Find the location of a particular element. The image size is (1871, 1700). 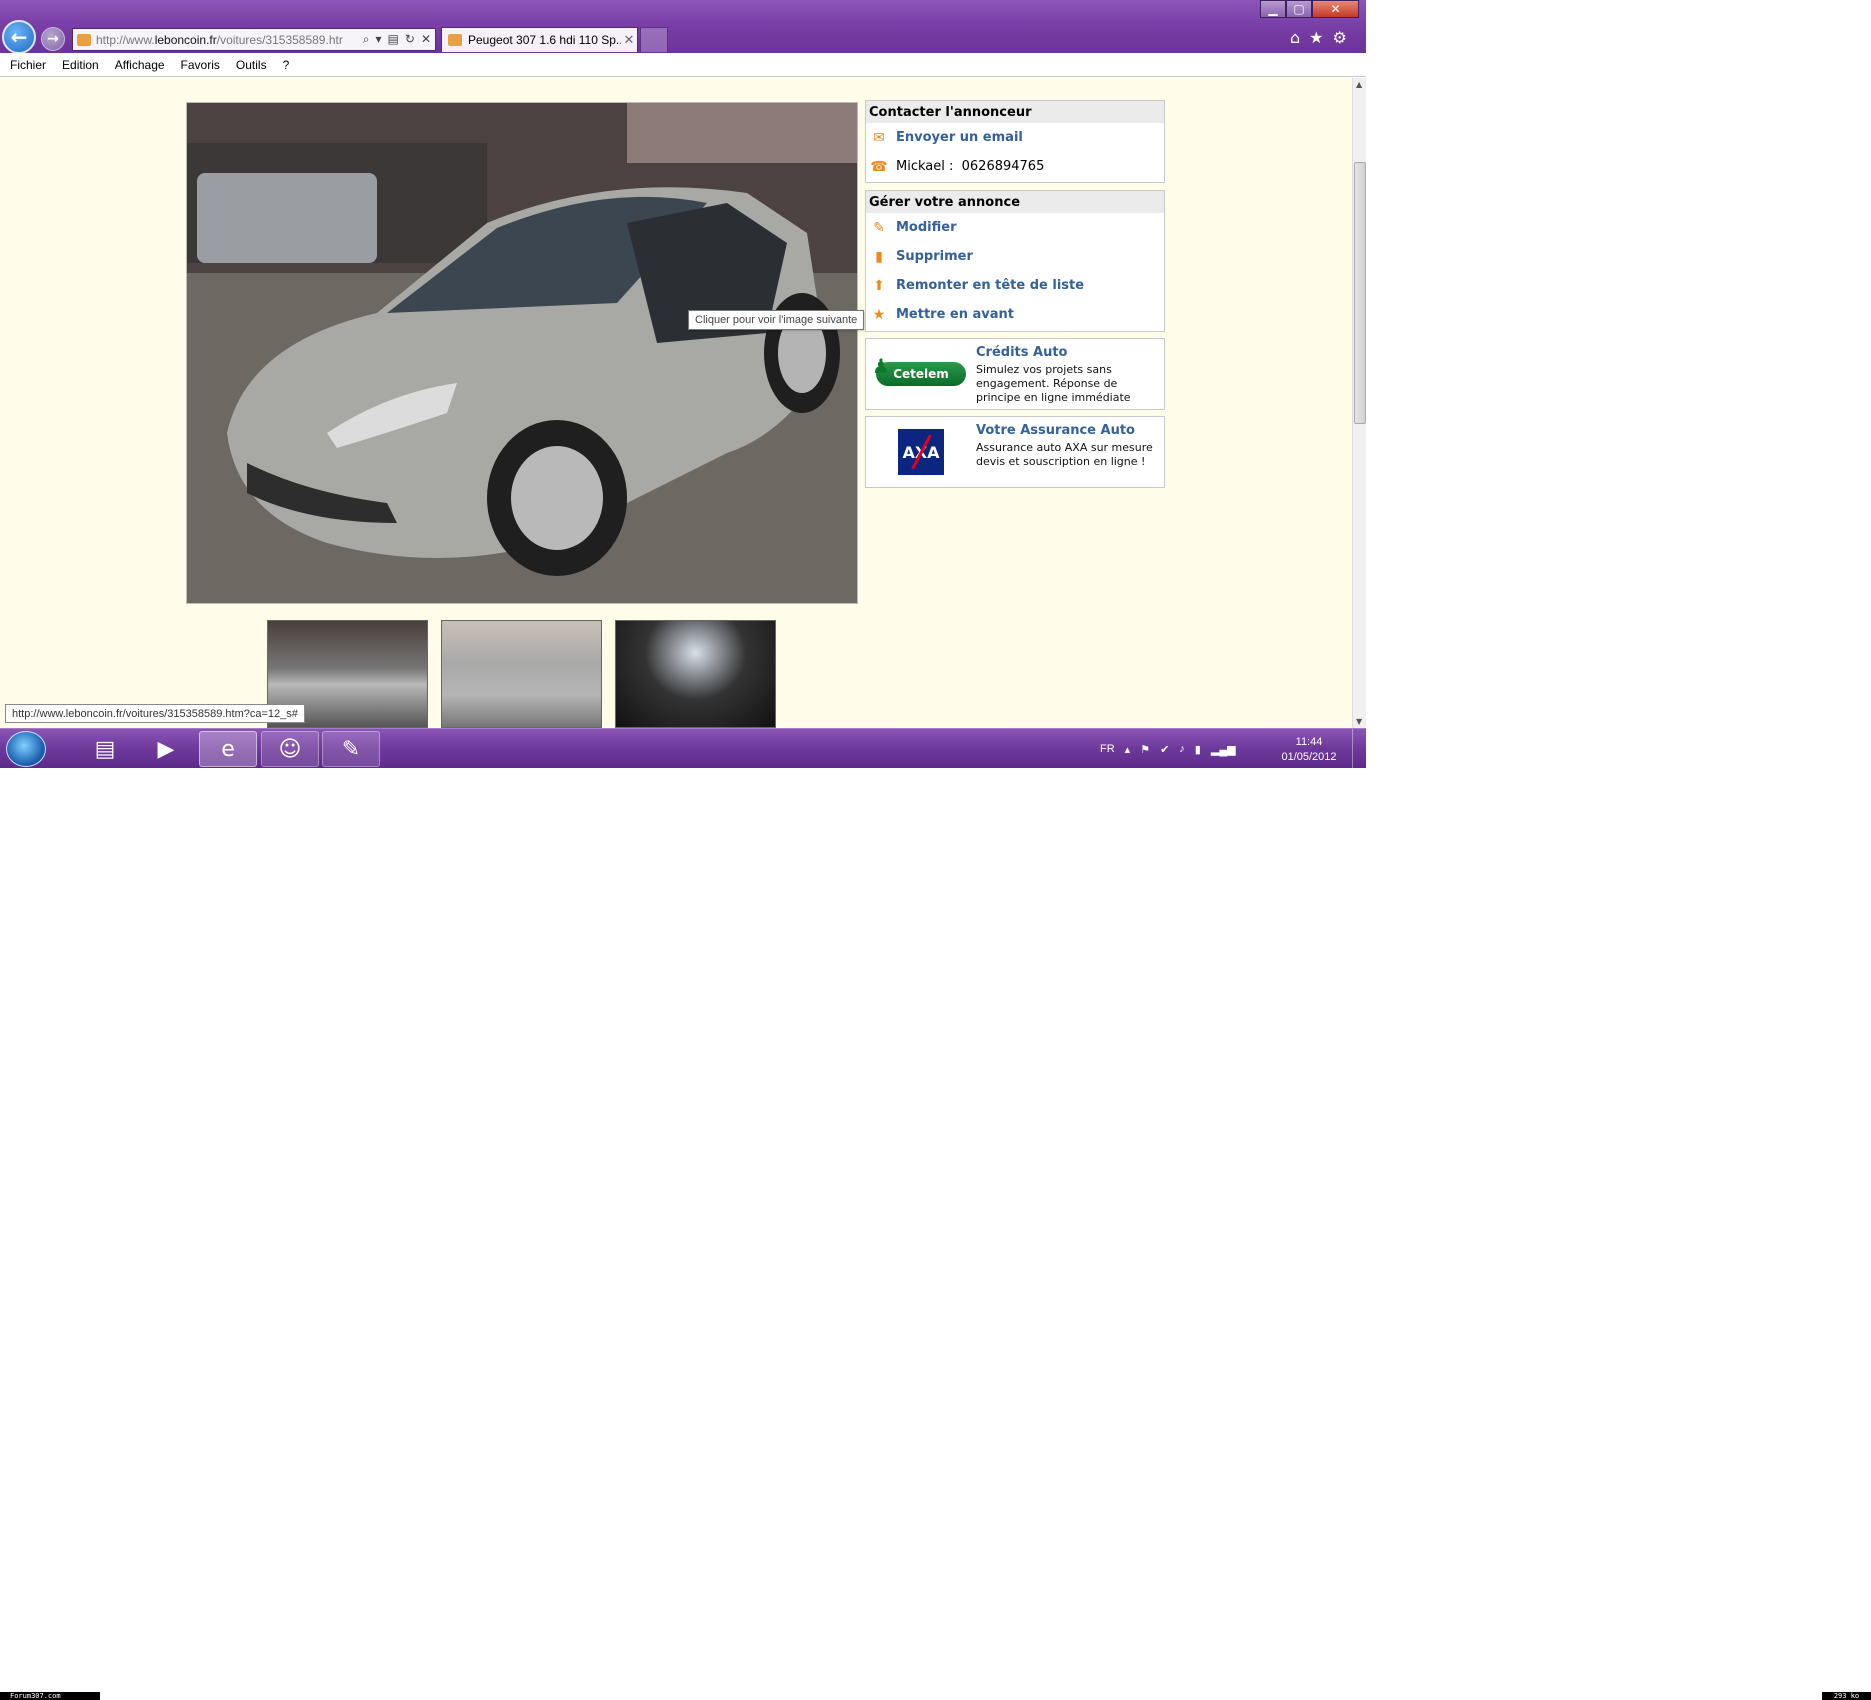

action-center-flag-icon: ⚑ is located at coordinates (1145, 749).